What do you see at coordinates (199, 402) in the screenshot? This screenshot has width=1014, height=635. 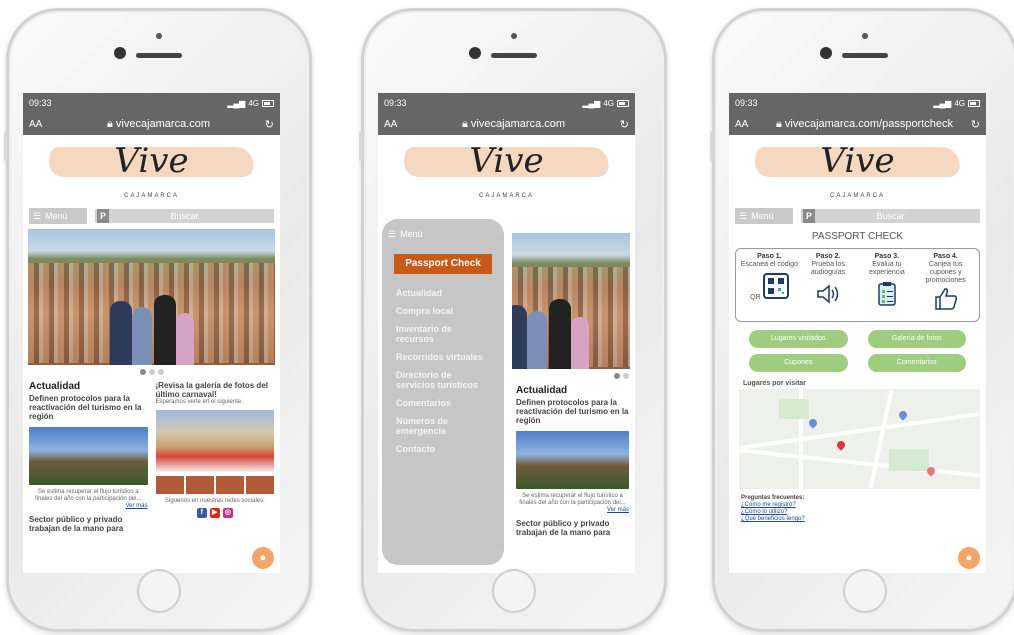 I see `gallery-subtitle: Esperamos verte en el siguiente.` at bounding box center [199, 402].